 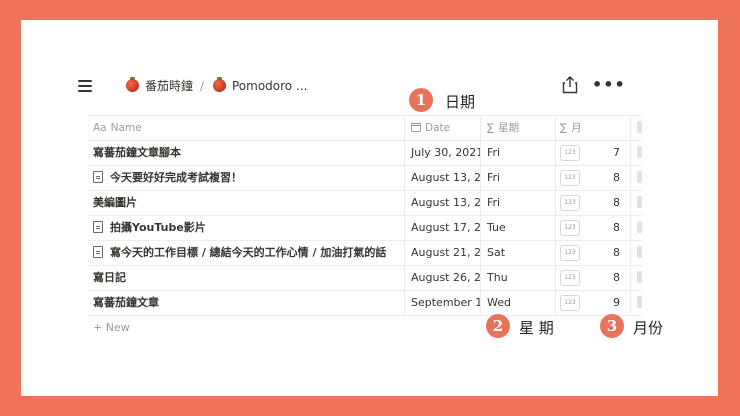 I want to click on month-value: 9, so click(x=616, y=302).